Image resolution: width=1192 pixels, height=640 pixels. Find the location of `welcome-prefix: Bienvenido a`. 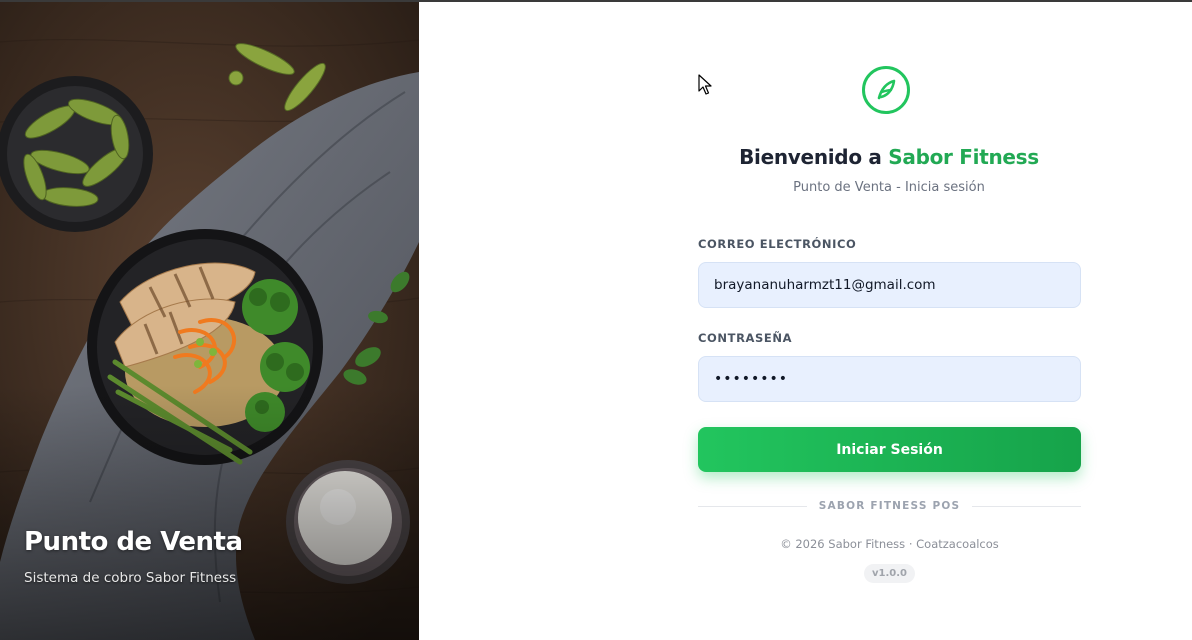

welcome-prefix: Bienvenido a is located at coordinates (814, 157).